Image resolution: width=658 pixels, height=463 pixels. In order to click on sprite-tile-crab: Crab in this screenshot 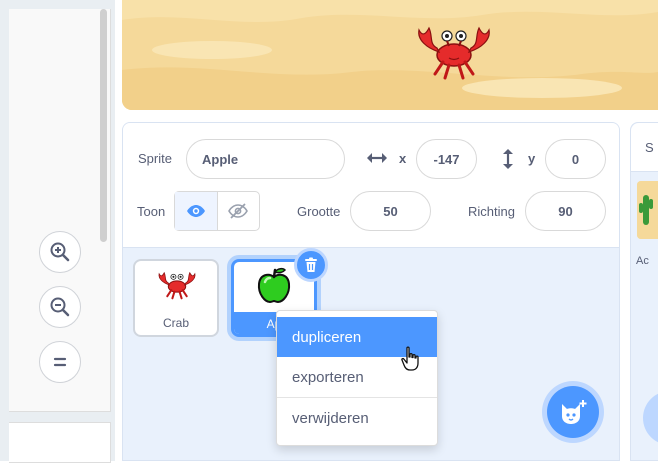, I will do `click(176, 298)`.